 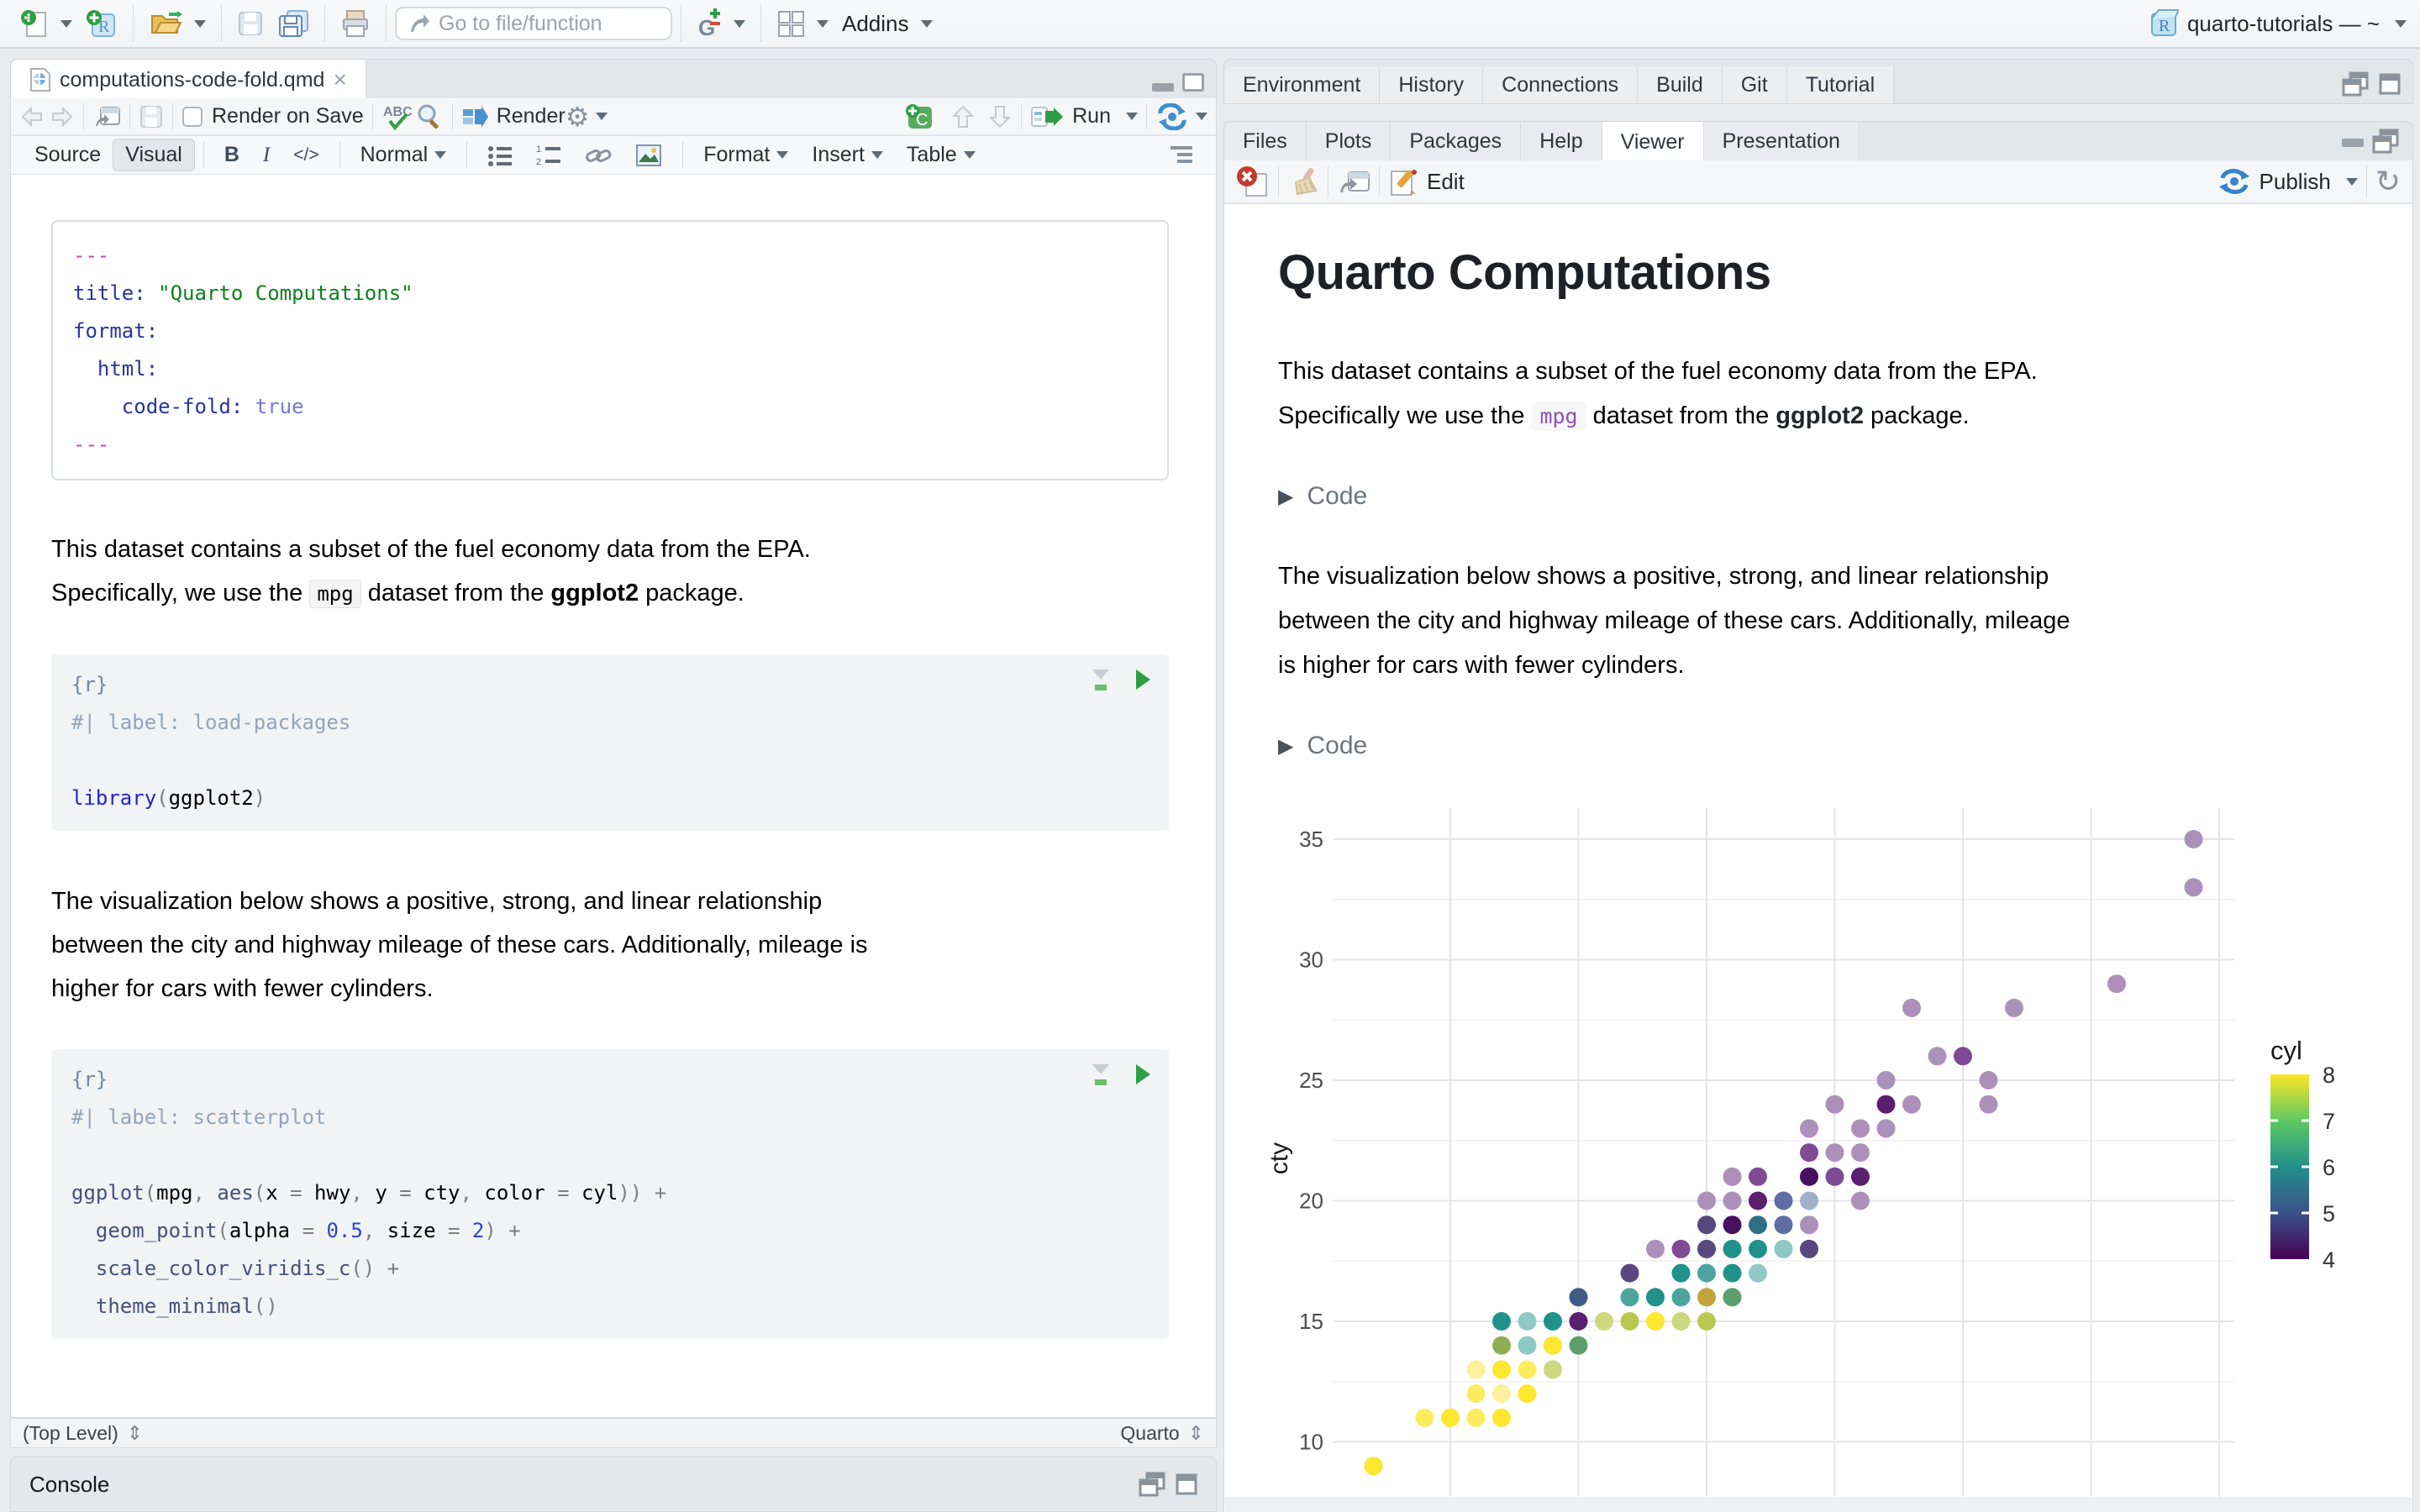 What do you see at coordinates (90, 684) in the screenshot?
I see `text-segment: {r}` at bounding box center [90, 684].